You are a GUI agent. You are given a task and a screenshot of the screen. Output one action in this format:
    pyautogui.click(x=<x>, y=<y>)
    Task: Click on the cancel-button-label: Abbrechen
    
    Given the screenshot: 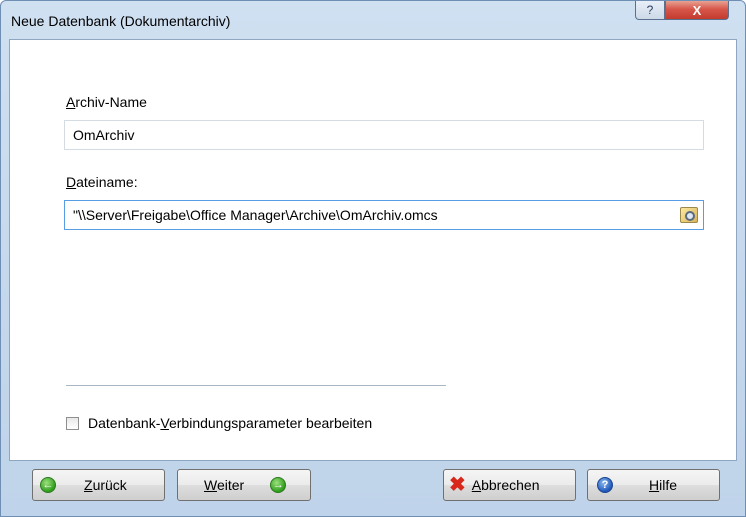 What is the action you would take?
    pyautogui.click(x=505, y=485)
    